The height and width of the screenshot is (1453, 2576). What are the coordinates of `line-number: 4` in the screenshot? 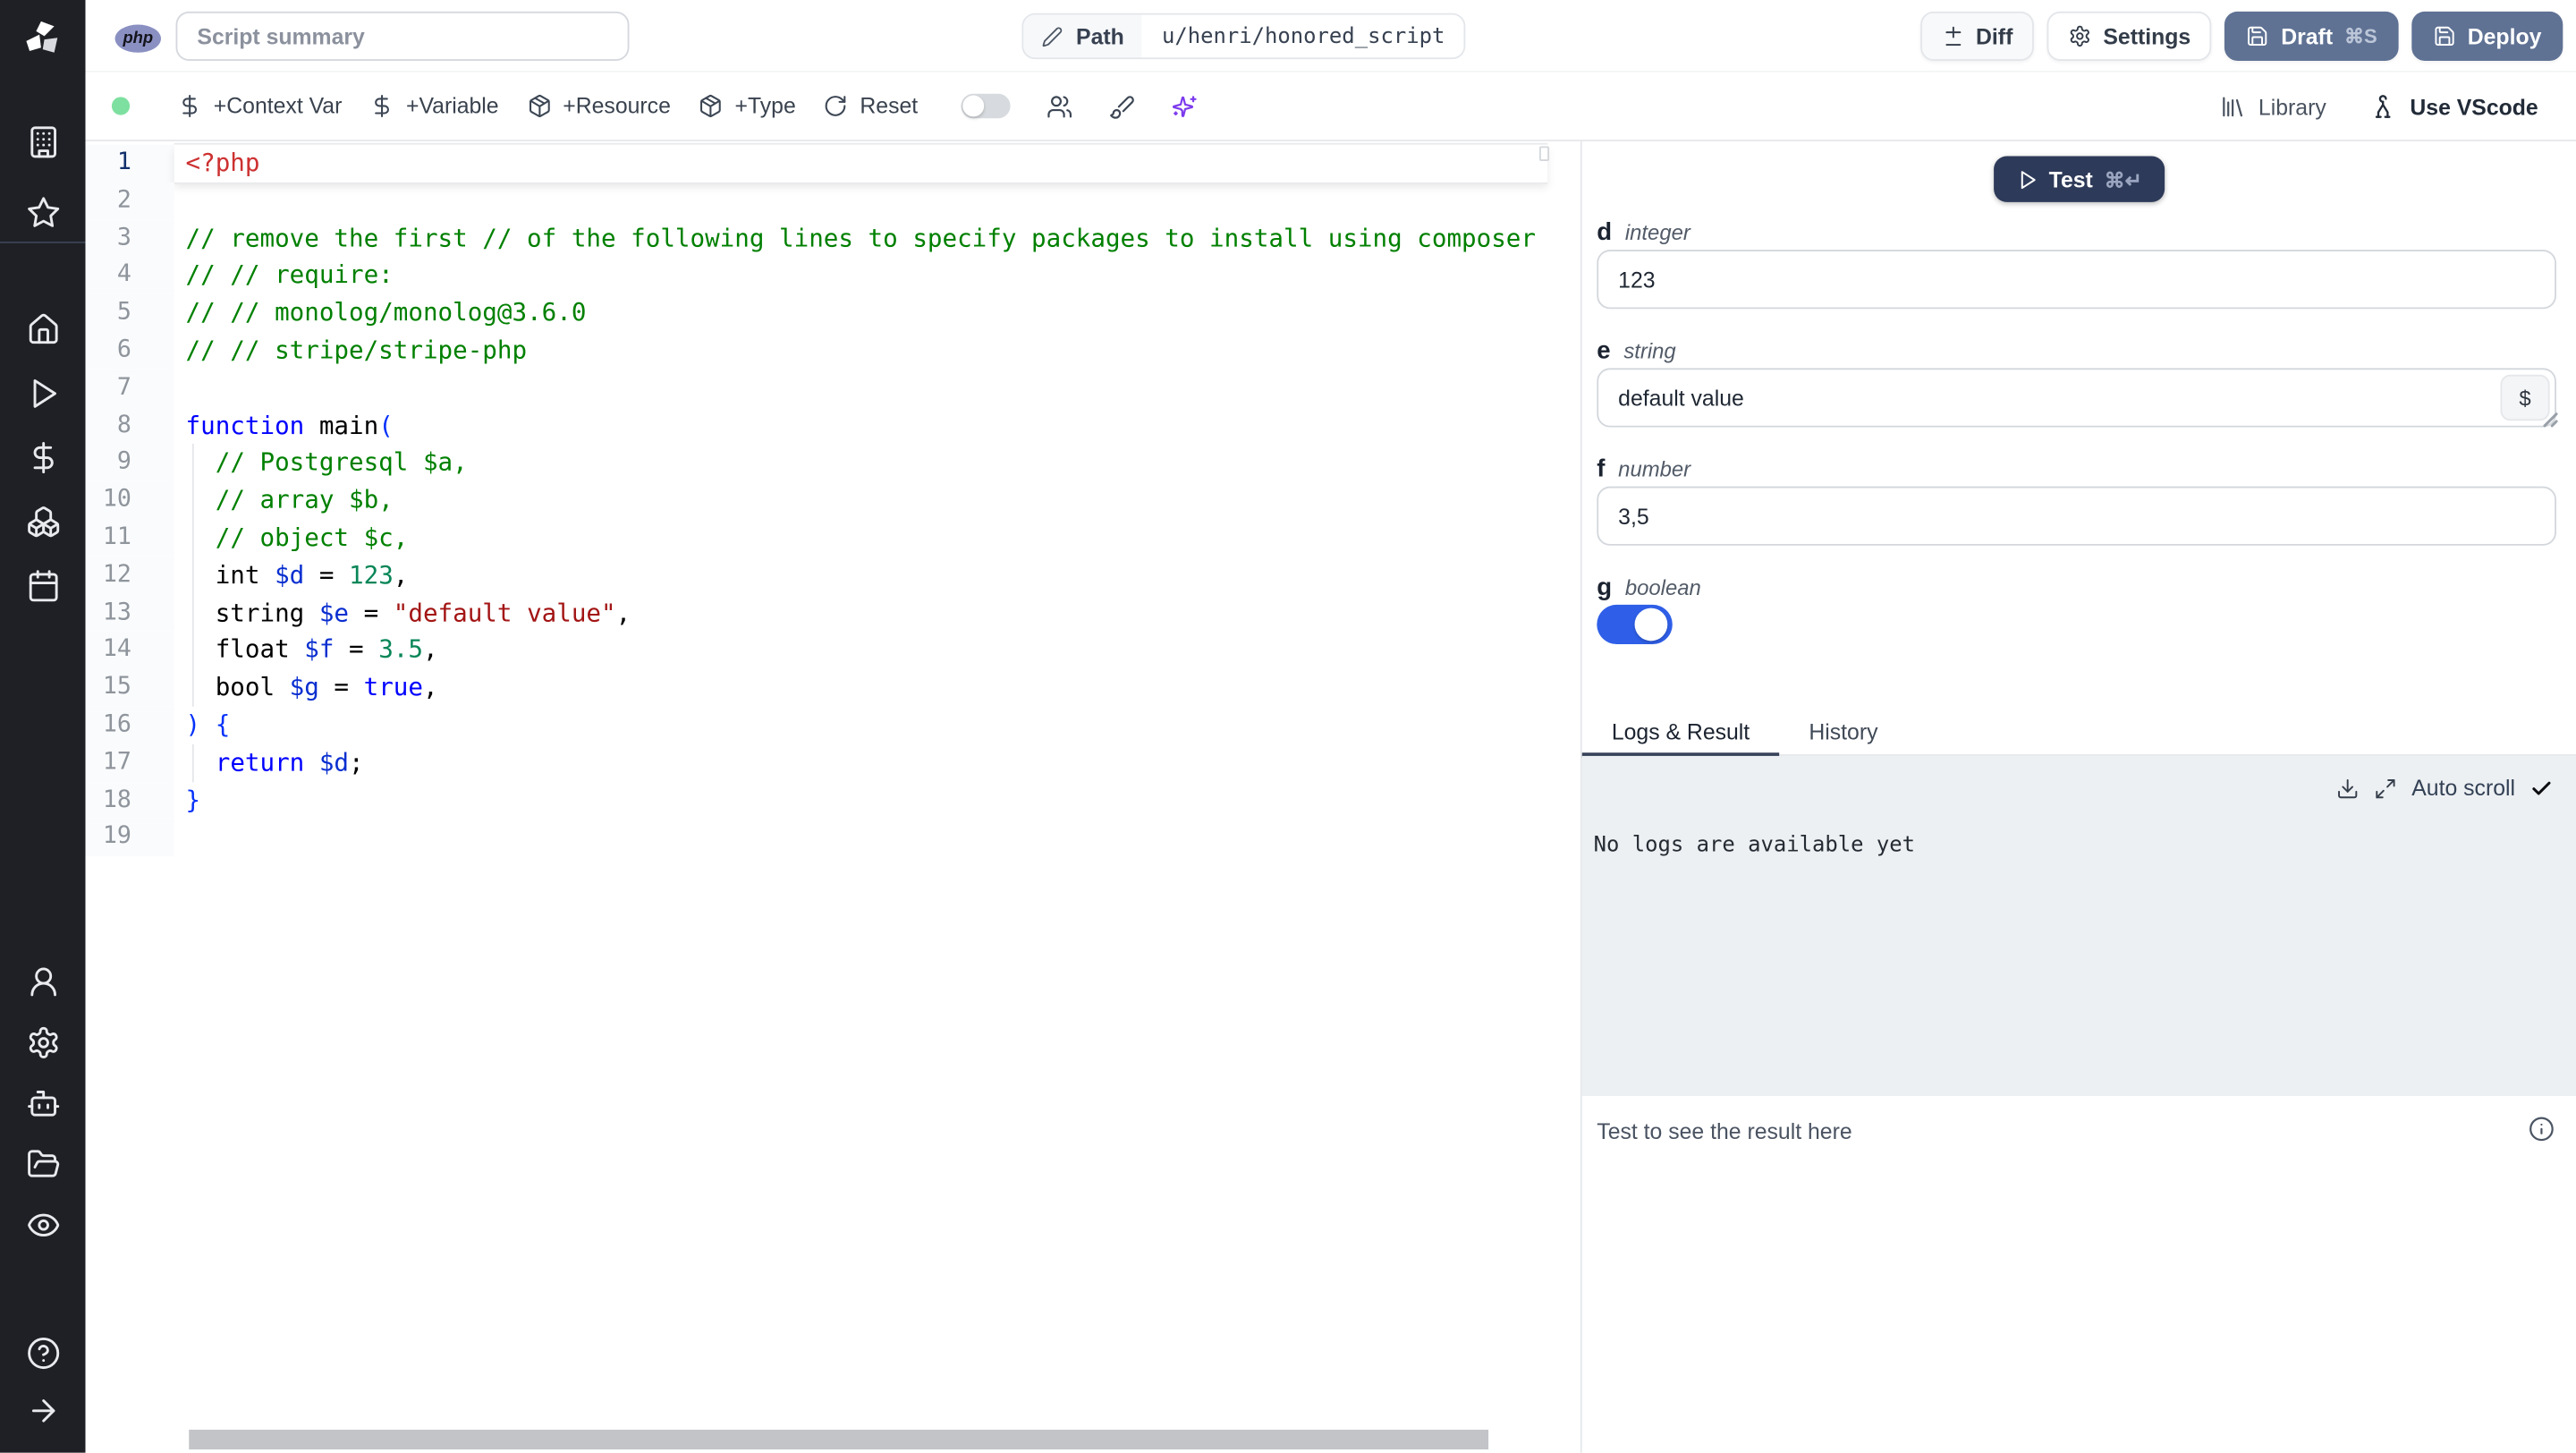 It's located at (129, 276).